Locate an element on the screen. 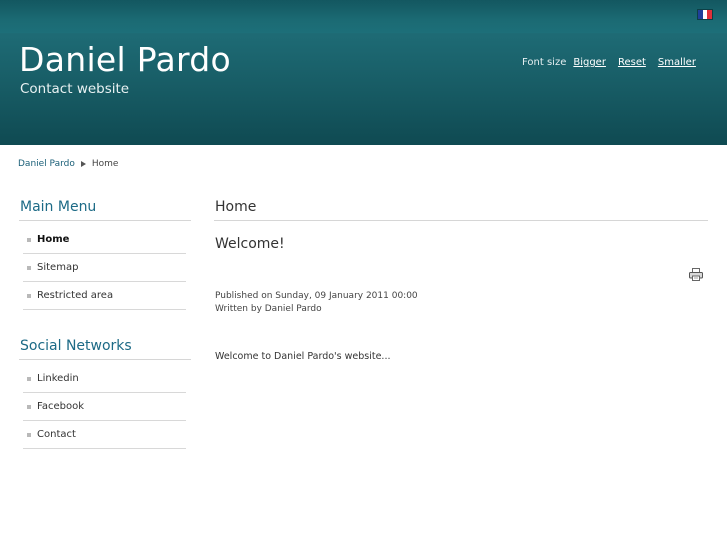  main-menu-item-sitemap: Sitemap is located at coordinates (104, 268).